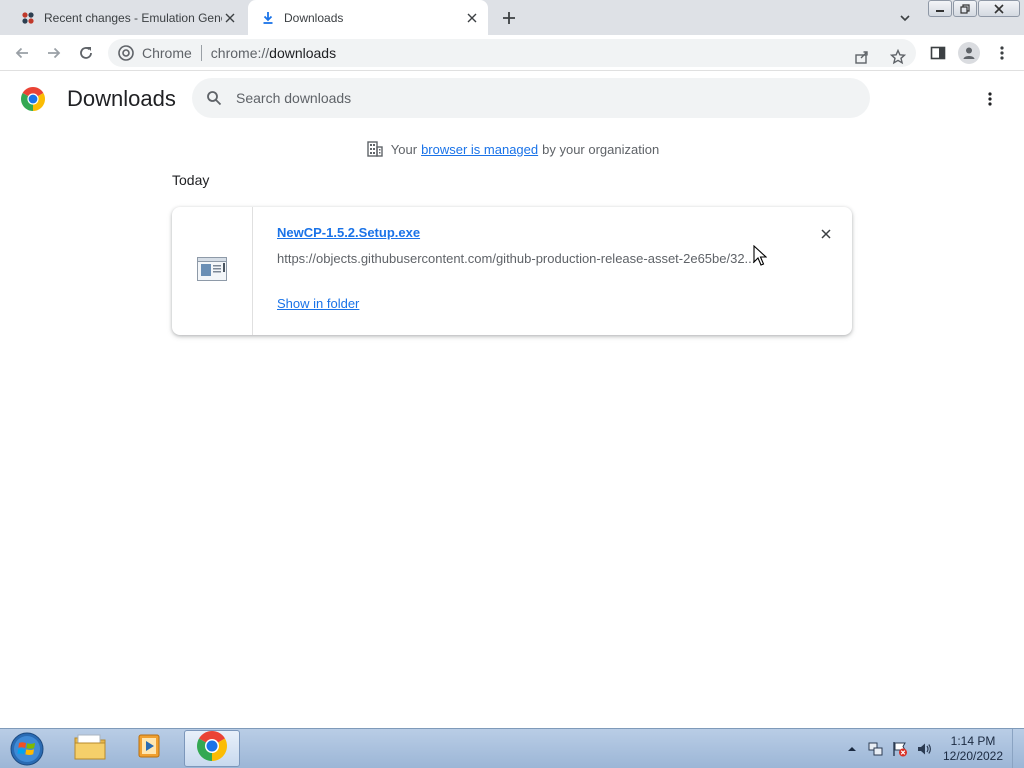  I want to click on page-title: Downloads, so click(121, 98).